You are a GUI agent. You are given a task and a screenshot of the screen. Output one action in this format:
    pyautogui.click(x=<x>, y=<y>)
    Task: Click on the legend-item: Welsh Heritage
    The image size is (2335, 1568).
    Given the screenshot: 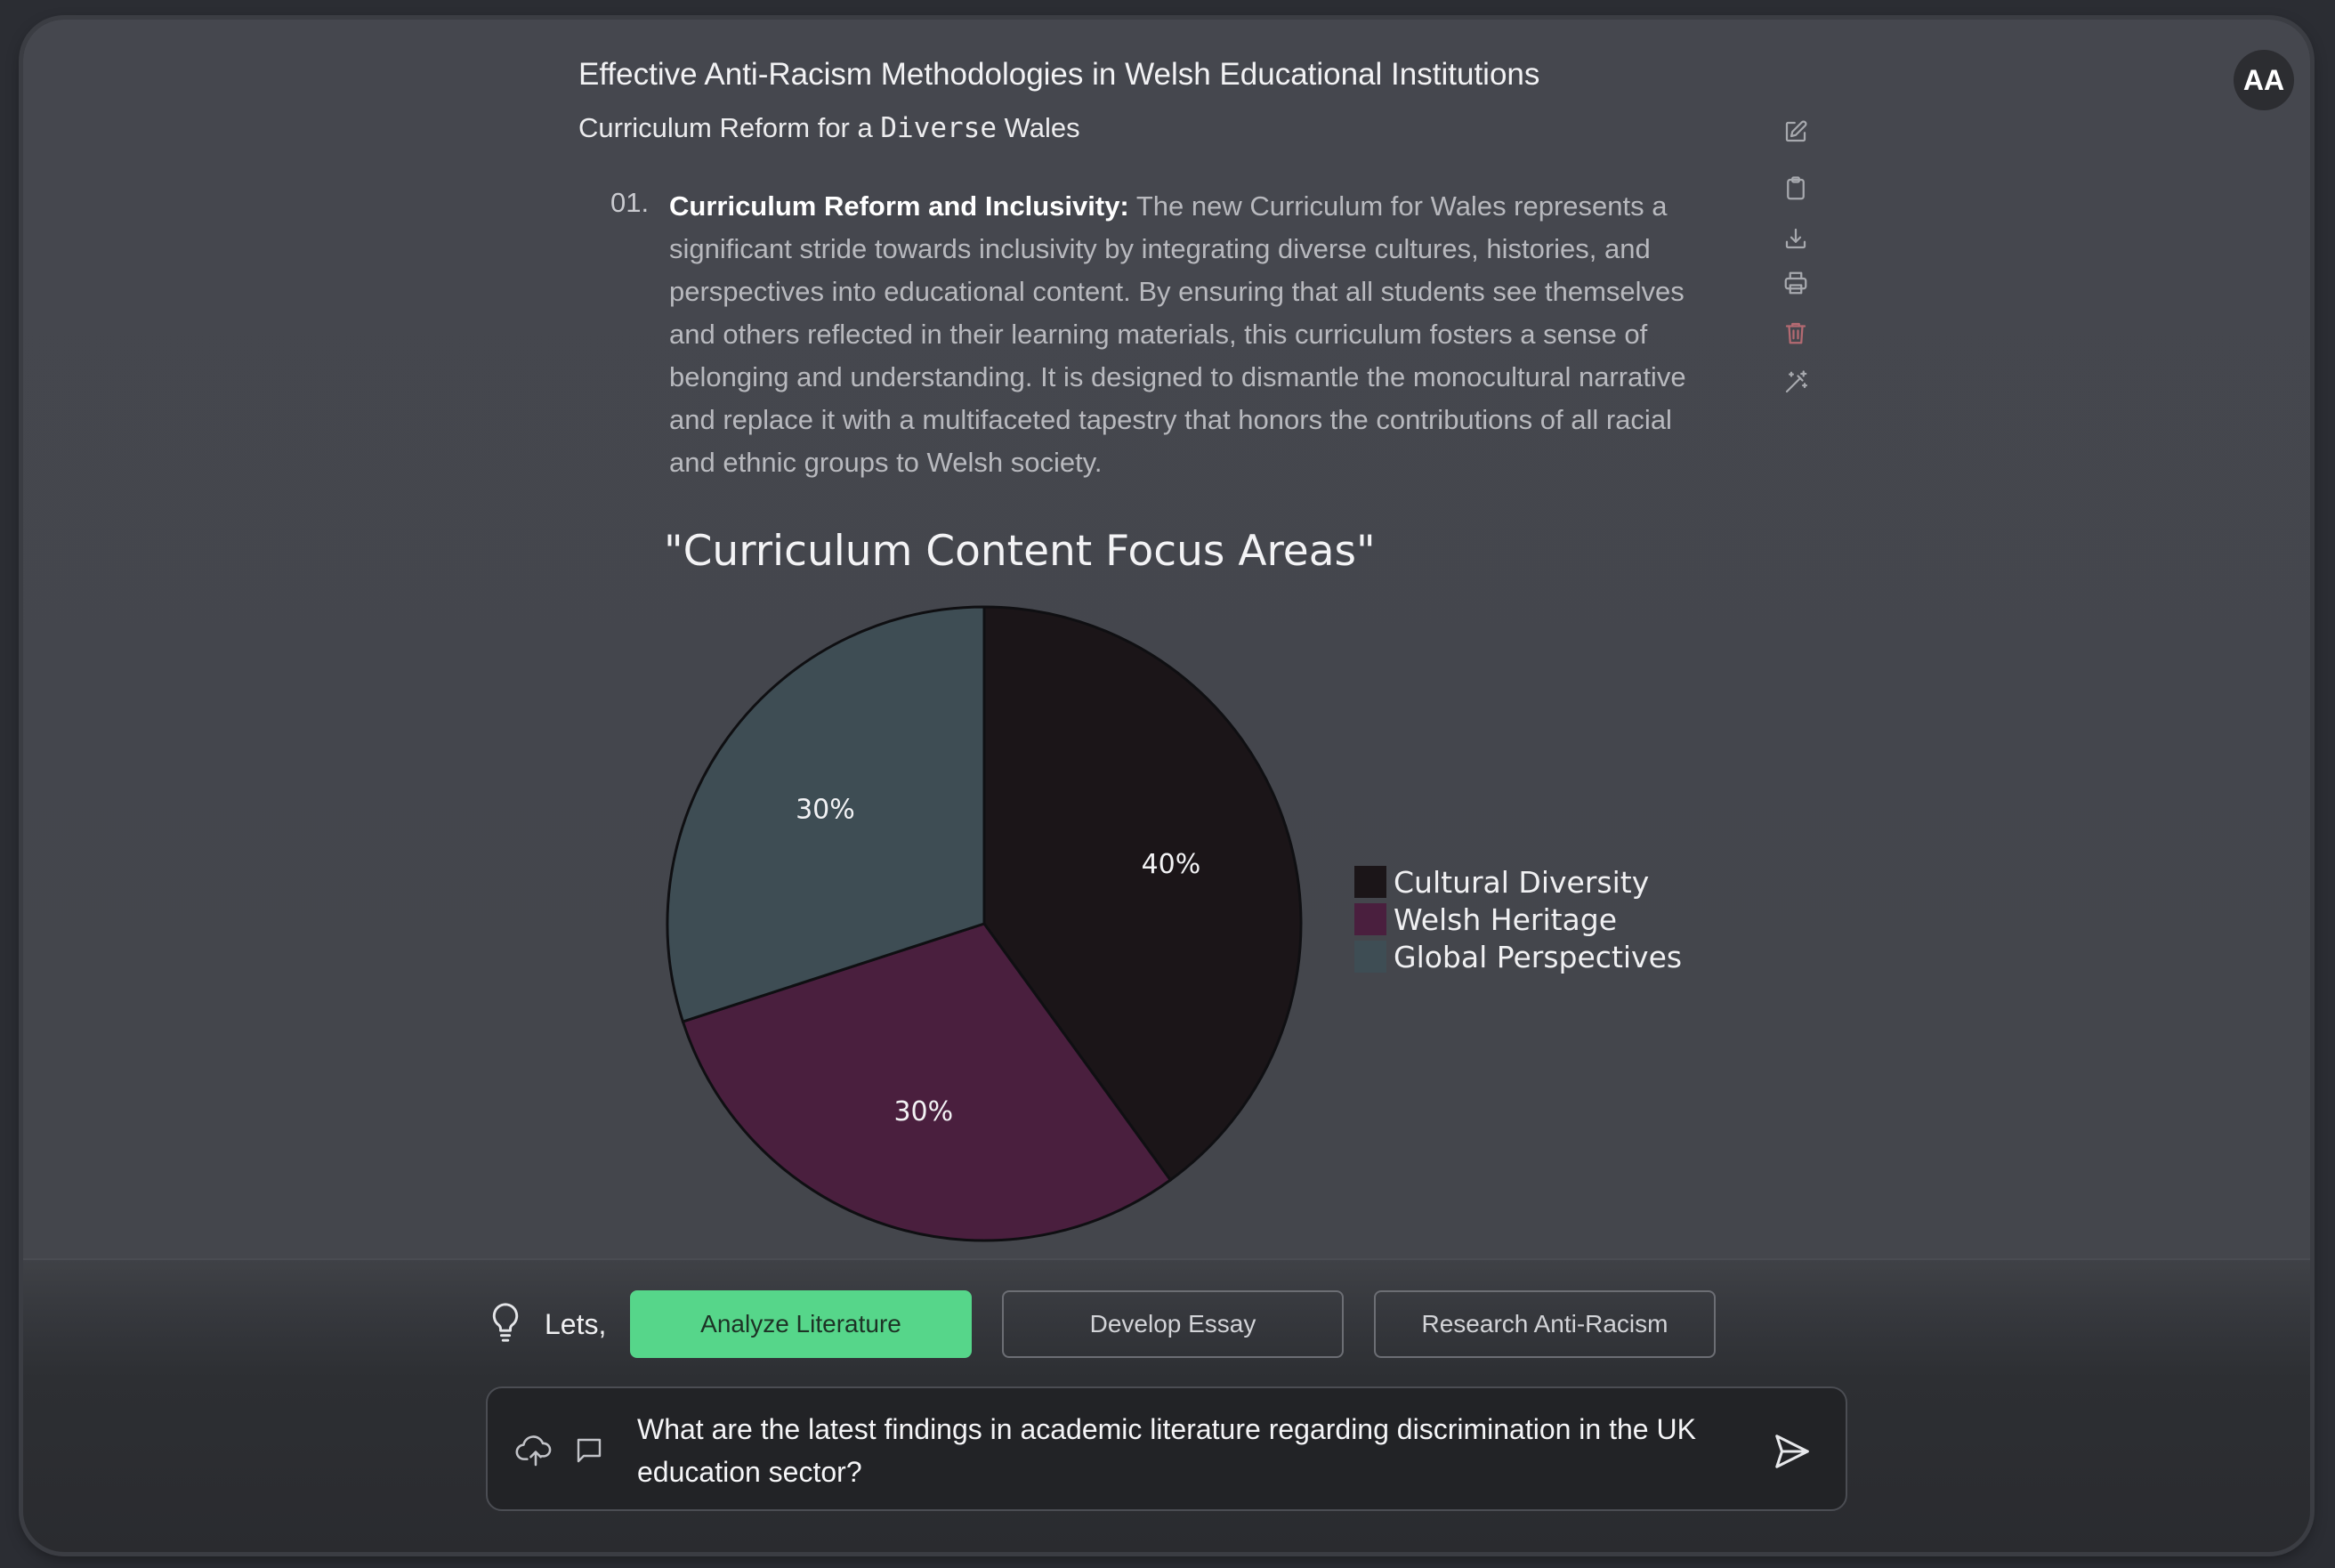 What is the action you would take?
    pyautogui.click(x=1518, y=919)
    